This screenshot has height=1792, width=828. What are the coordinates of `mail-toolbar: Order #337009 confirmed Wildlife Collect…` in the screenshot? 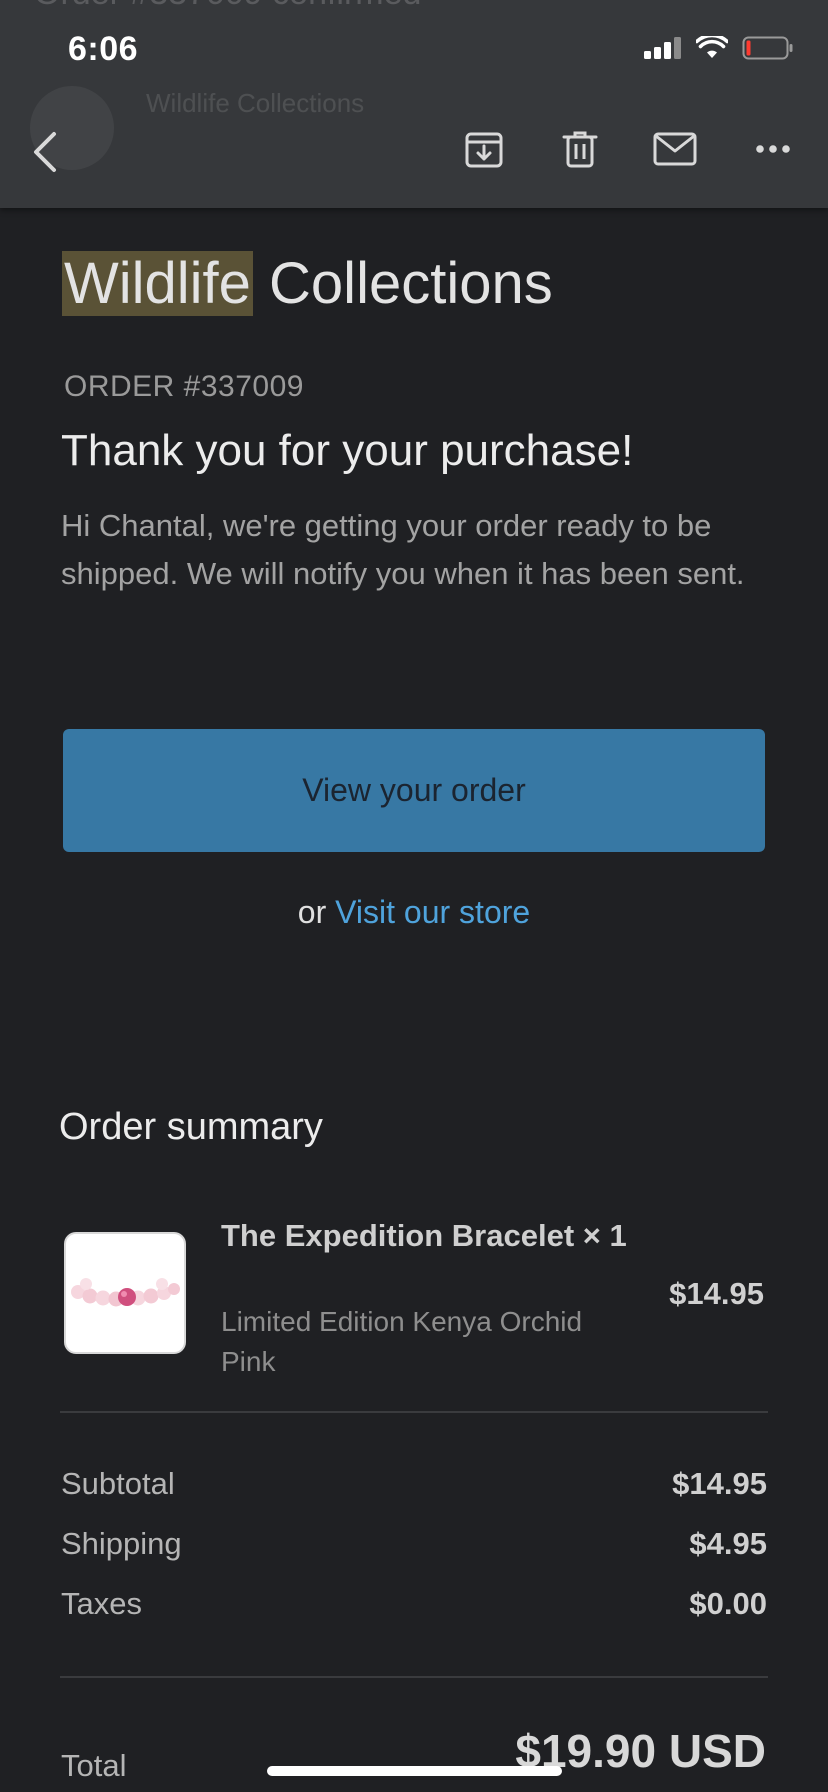 It's located at (414, 104).